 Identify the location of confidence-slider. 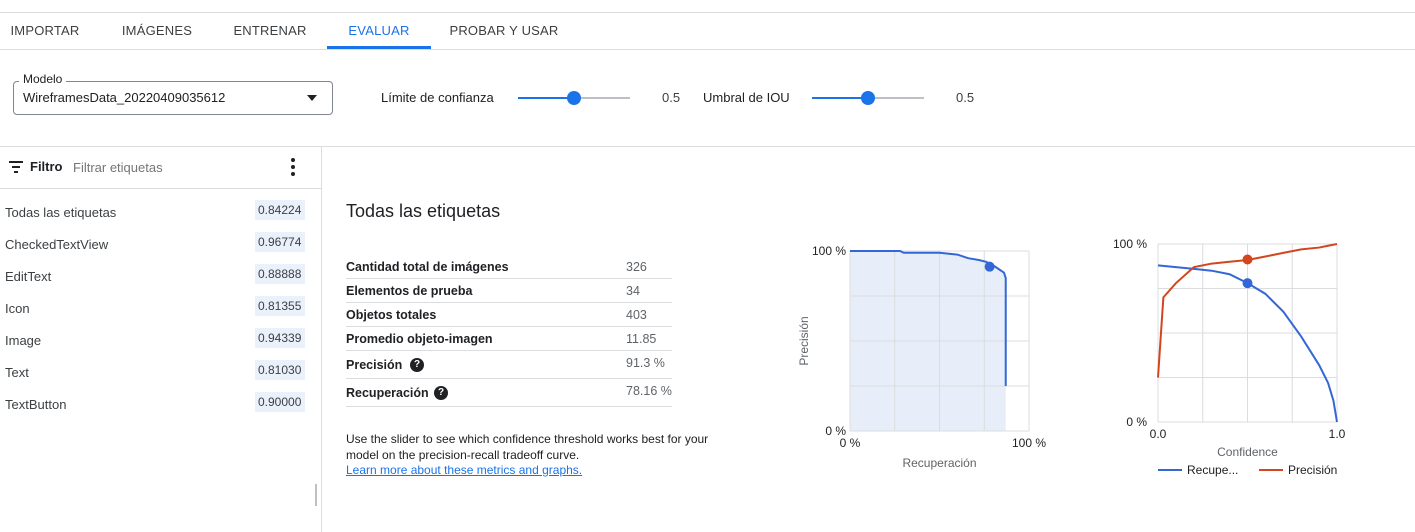
(574, 98).